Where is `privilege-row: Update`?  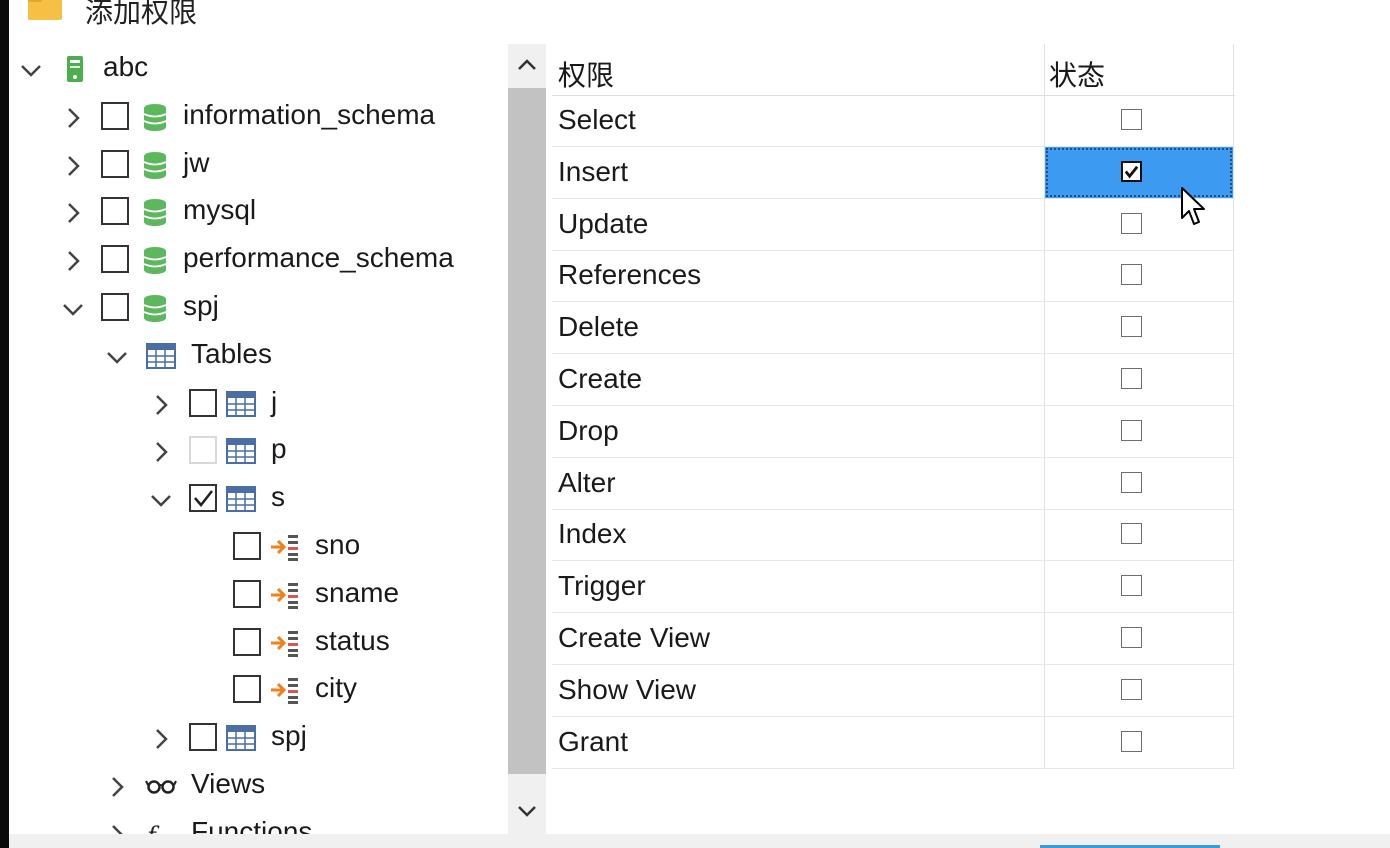
privilege-row: Update is located at coordinates (893, 225).